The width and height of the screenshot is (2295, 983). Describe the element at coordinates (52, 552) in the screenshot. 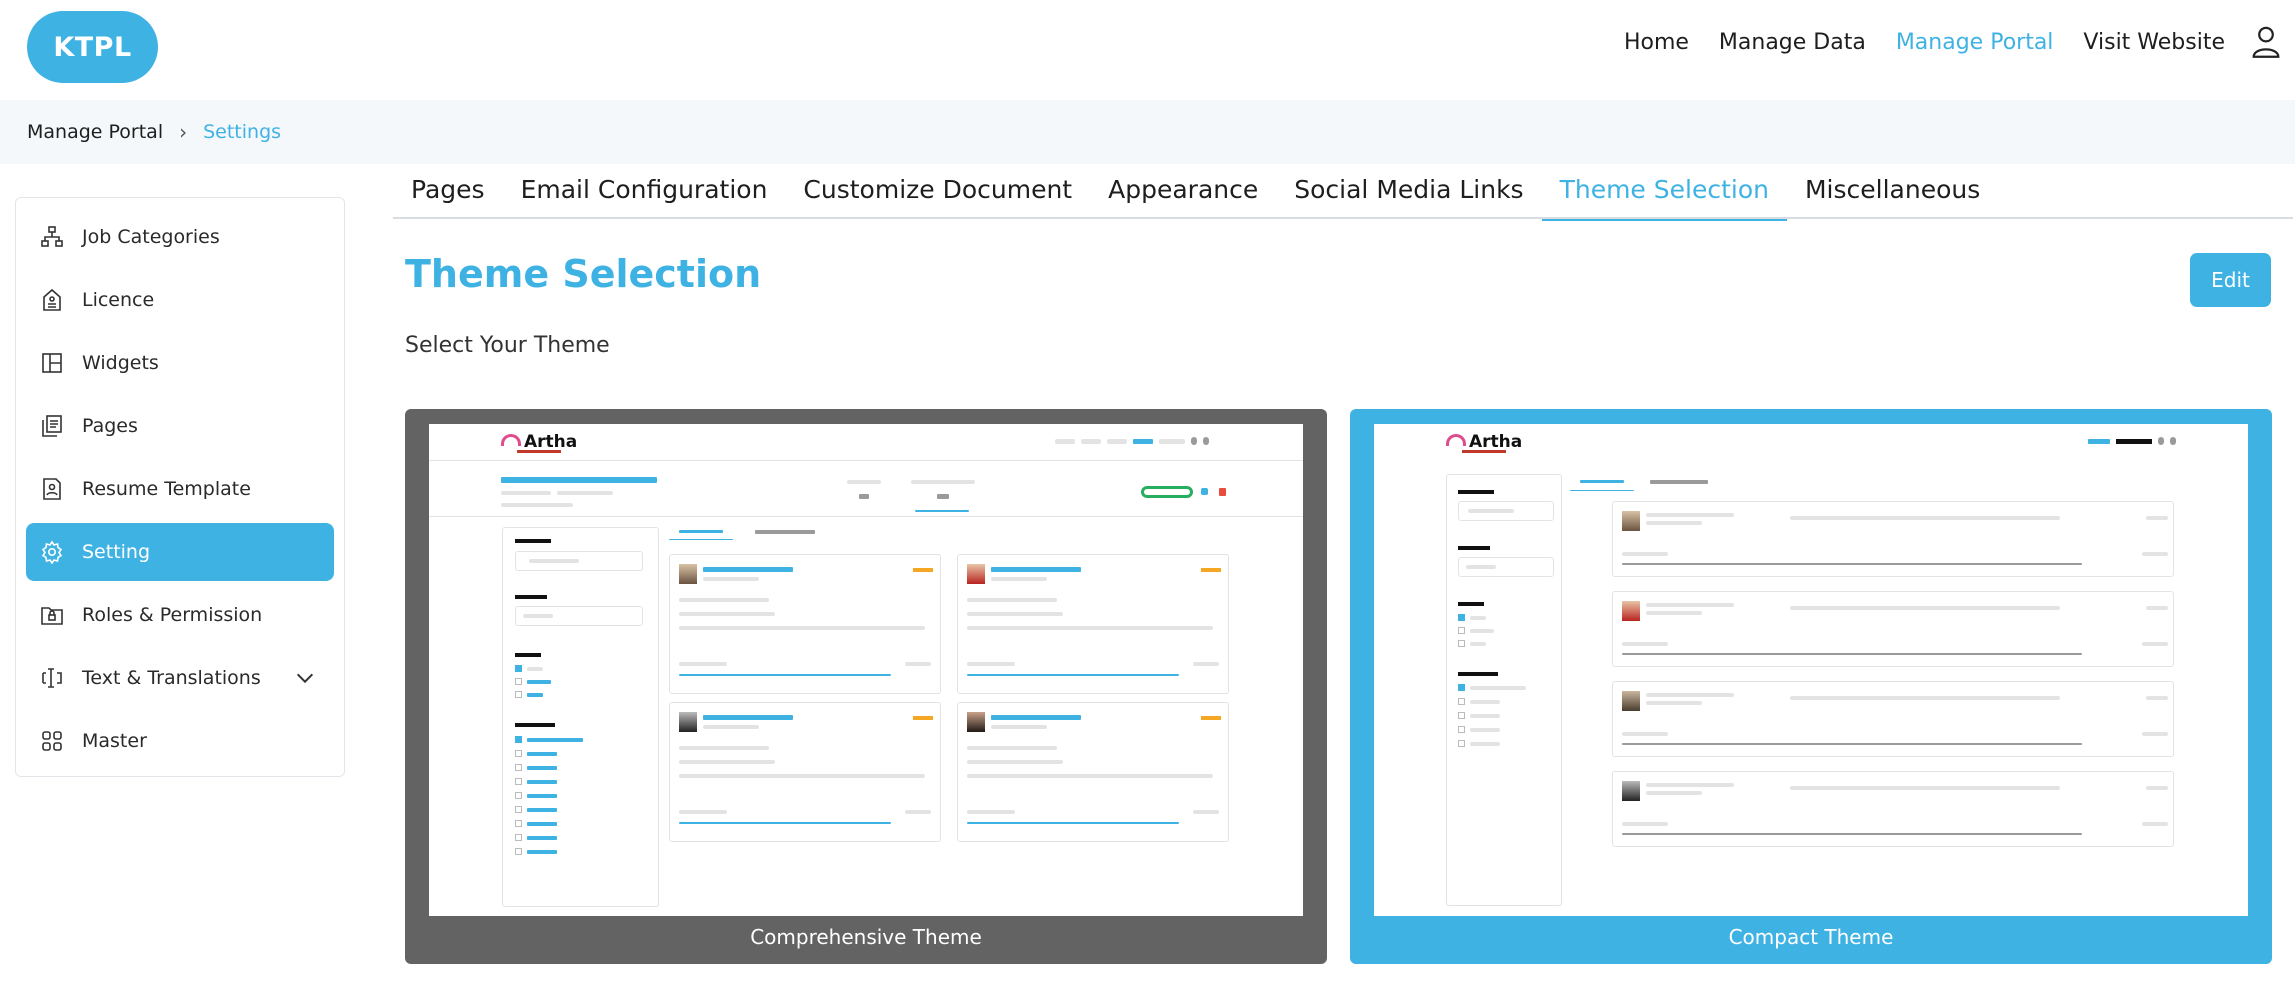

I see `gear-icon` at that location.